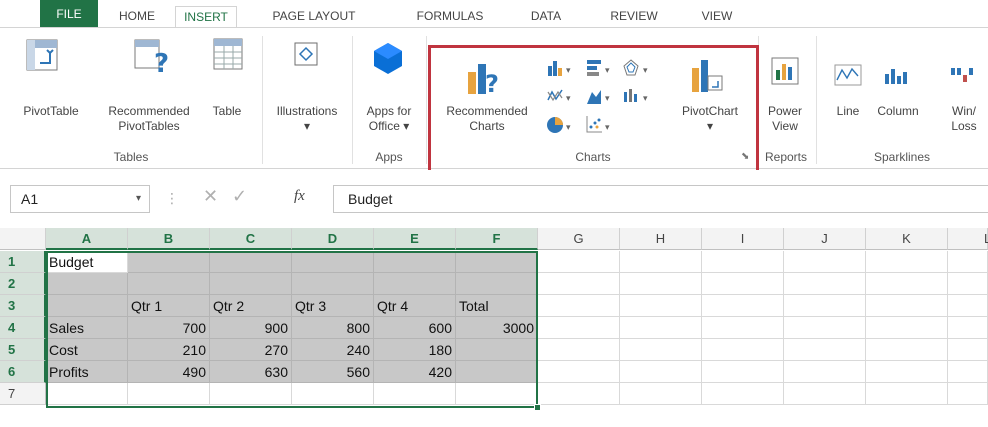 The width and height of the screenshot is (988, 427). Describe the element at coordinates (717, 17) in the screenshot. I see `tab-view: VIEW` at that location.